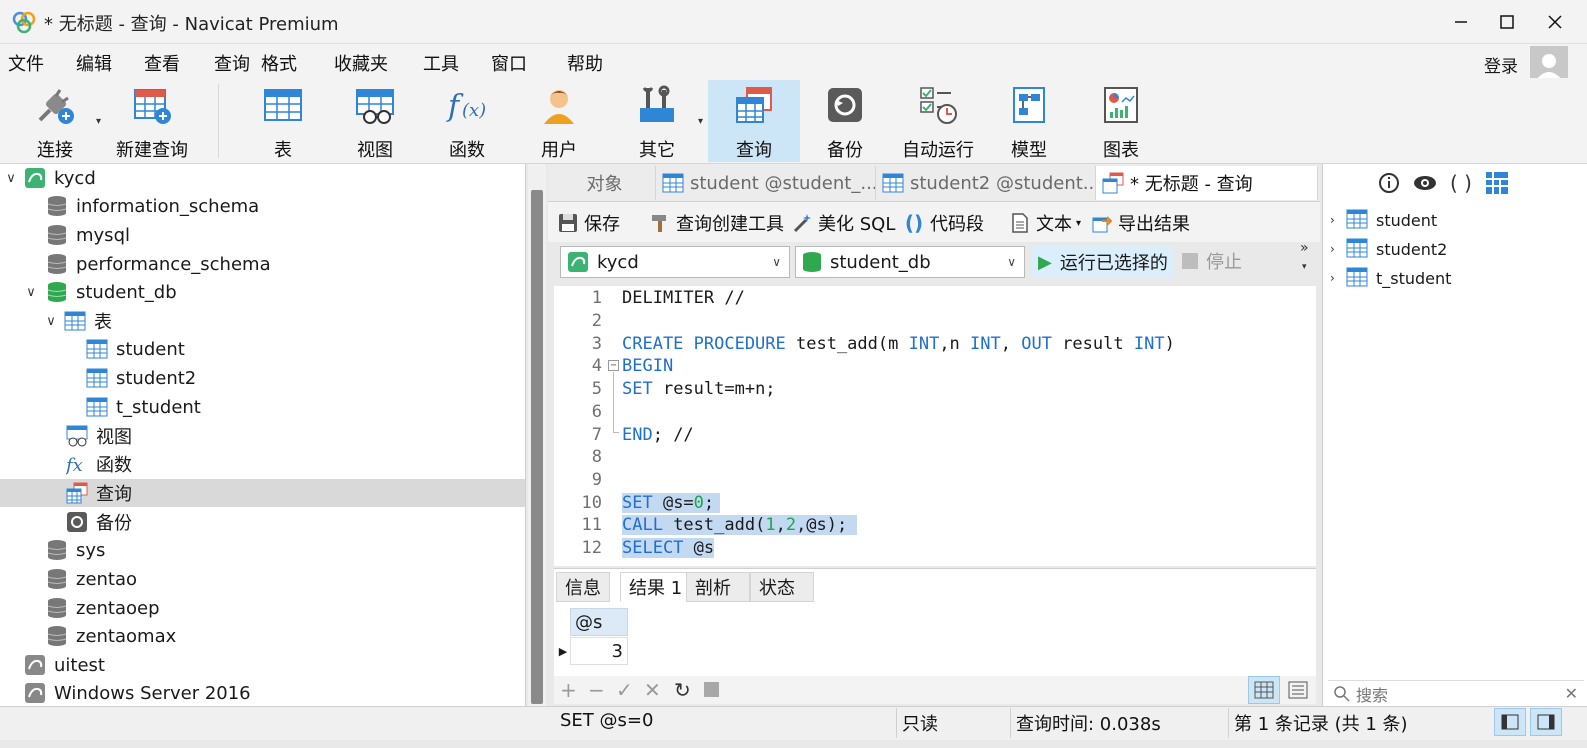  What do you see at coordinates (262, 608) in the screenshot?
I see `tree-db-zentaoep: zentaoep` at bounding box center [262, 608].